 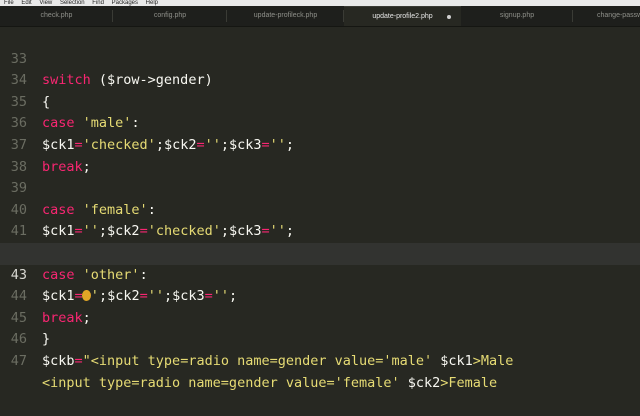 I want to click on tab-label: update-profile2.php, so click(x=402, y=16).